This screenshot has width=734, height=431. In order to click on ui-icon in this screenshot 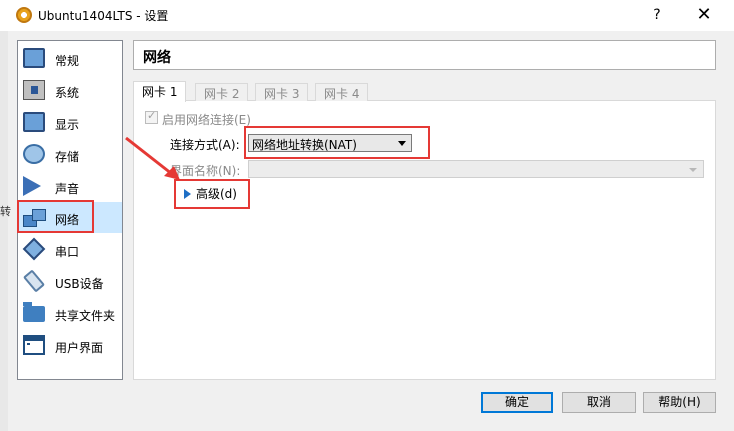, I will do `click(34, 345)`.